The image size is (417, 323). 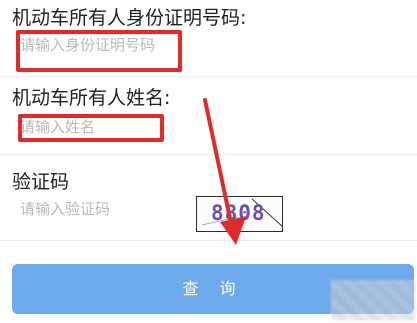 I want to click on id-number-highlight, so click(x=99, y=51).